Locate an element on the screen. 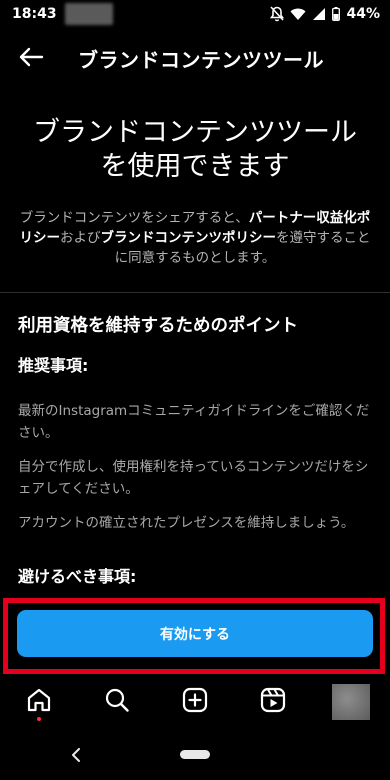 The height and width of the screenshot is (780, 390). chevron-left-icon is located at coordinates (76, 756).